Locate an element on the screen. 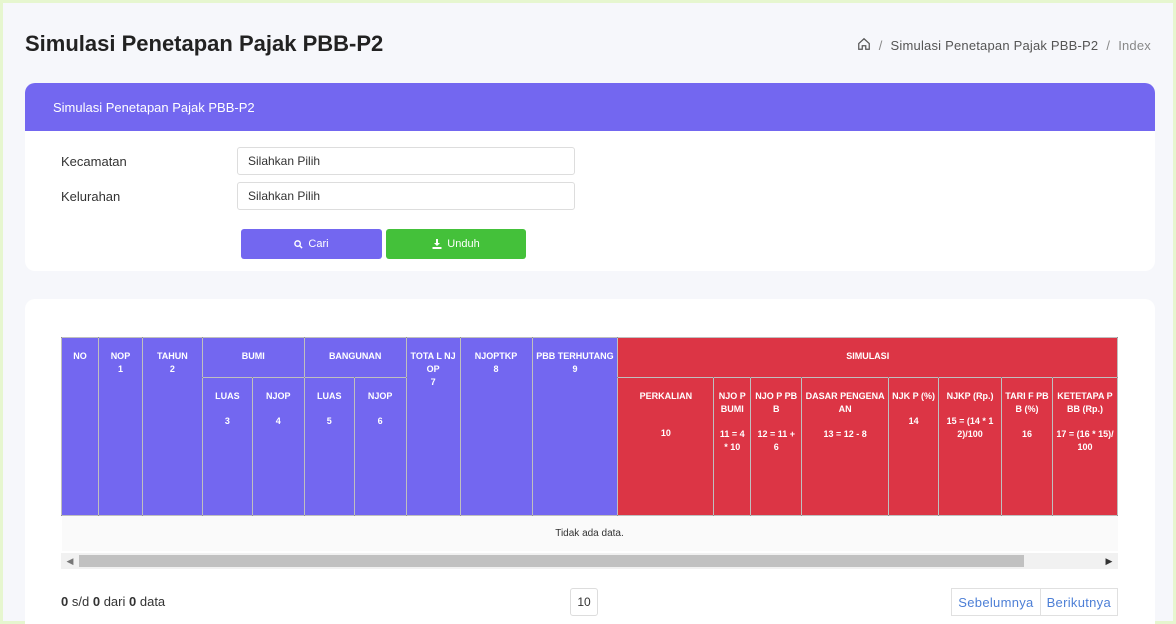  search-icon is located at coordinates (299, 244).